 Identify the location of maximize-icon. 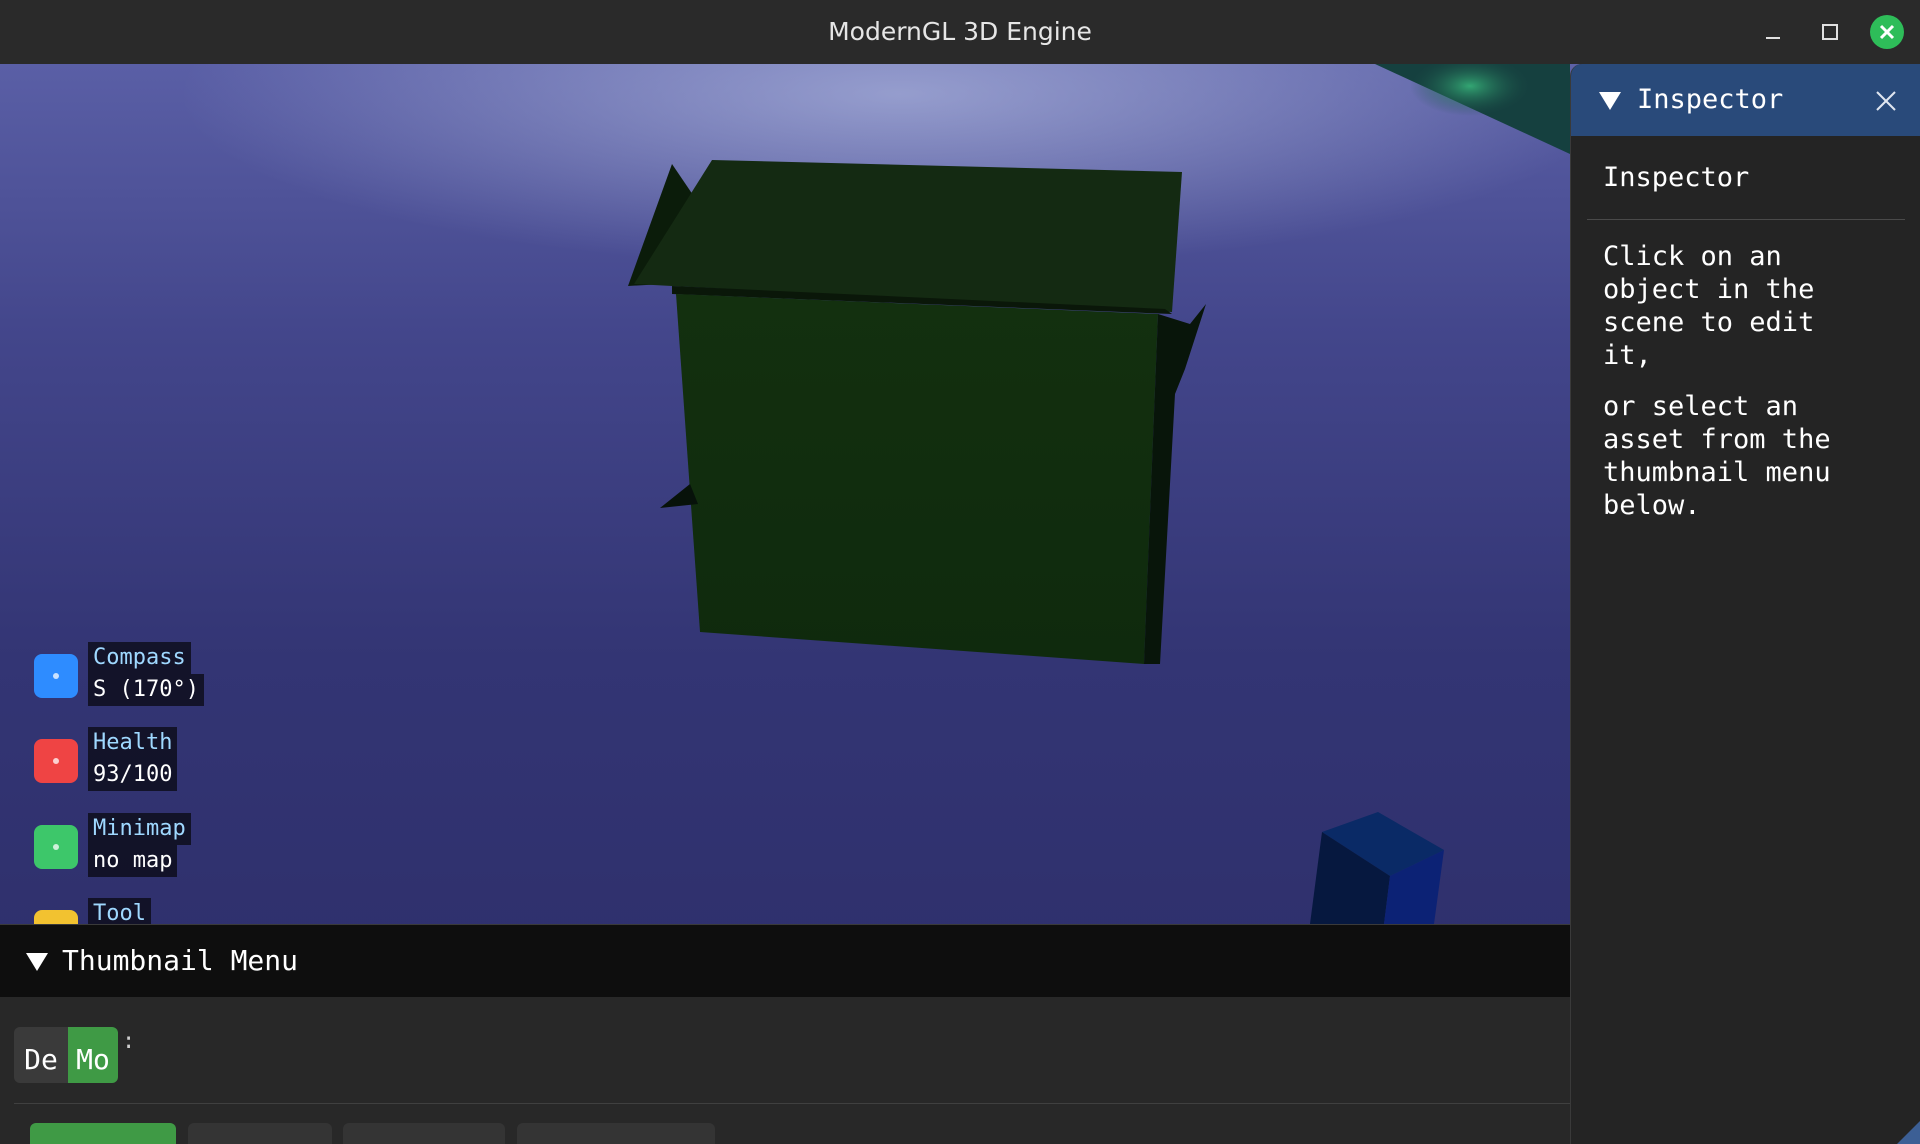
(1830, 32).